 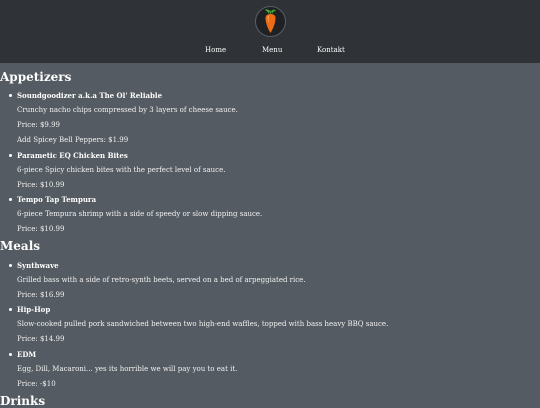 I want to click on item-name: Parametic EQ Chicken Bites, so click(x=72, y=155).